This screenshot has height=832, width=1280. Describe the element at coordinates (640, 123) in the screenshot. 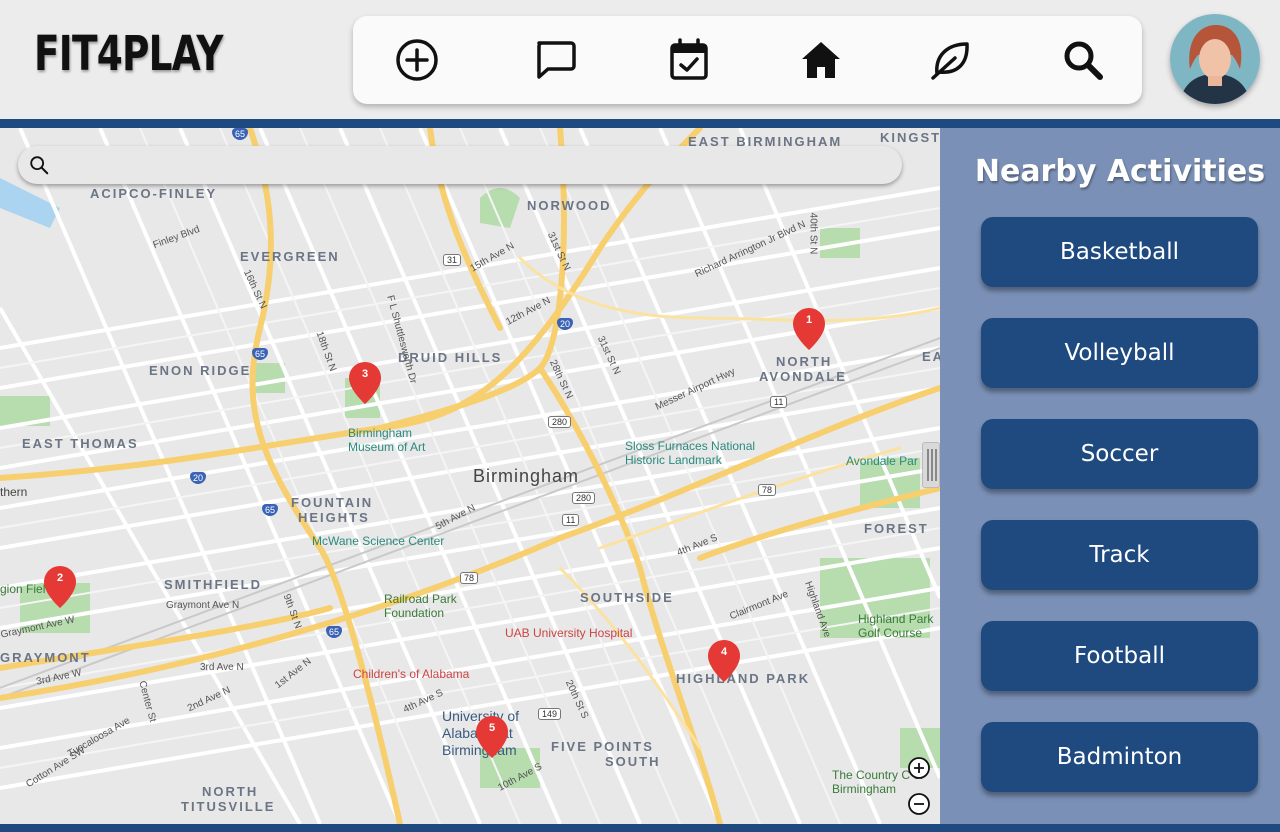

I see `header-divider` at that location.